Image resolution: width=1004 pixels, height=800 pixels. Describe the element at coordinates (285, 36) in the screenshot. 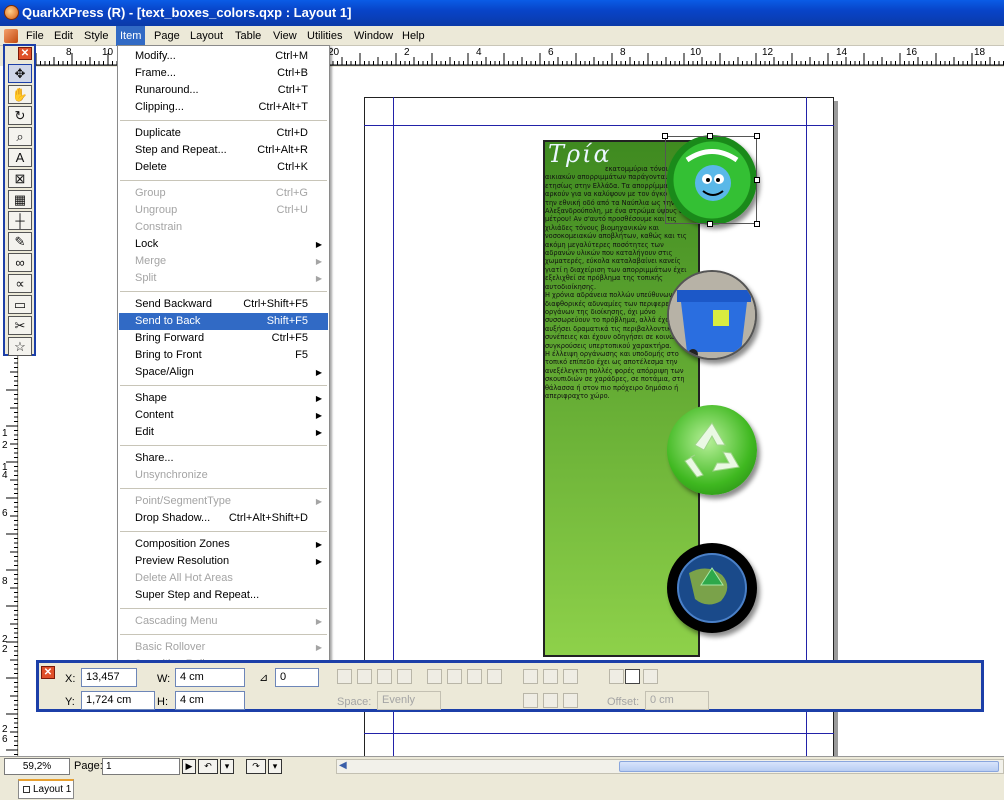

I see `menu-view: View` at that location.